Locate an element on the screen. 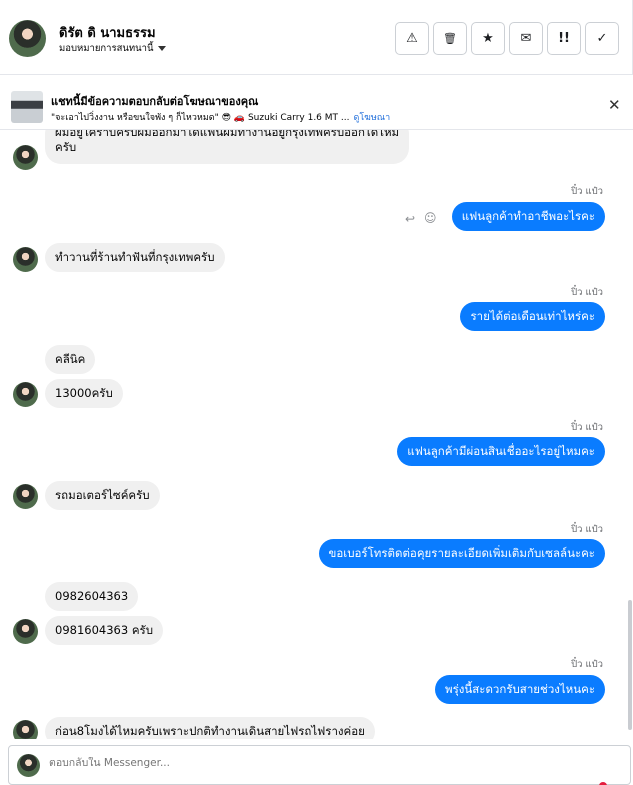 Image resolution: width=633 pixels, height=785 pixels. message-text: 0981604363 ครับ is located at coordinates (104, 630).